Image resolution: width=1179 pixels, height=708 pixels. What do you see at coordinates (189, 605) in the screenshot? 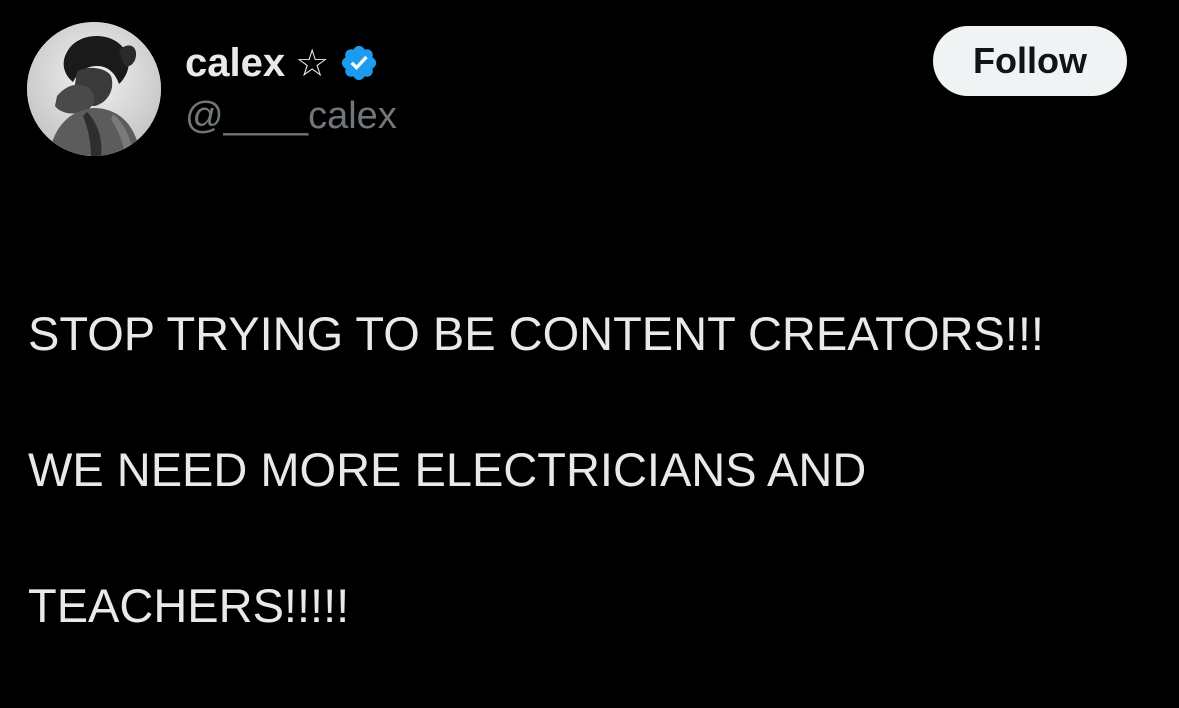
I see `post-text-line: TEACHERS!!!!!` at bounding box center [189, 605].